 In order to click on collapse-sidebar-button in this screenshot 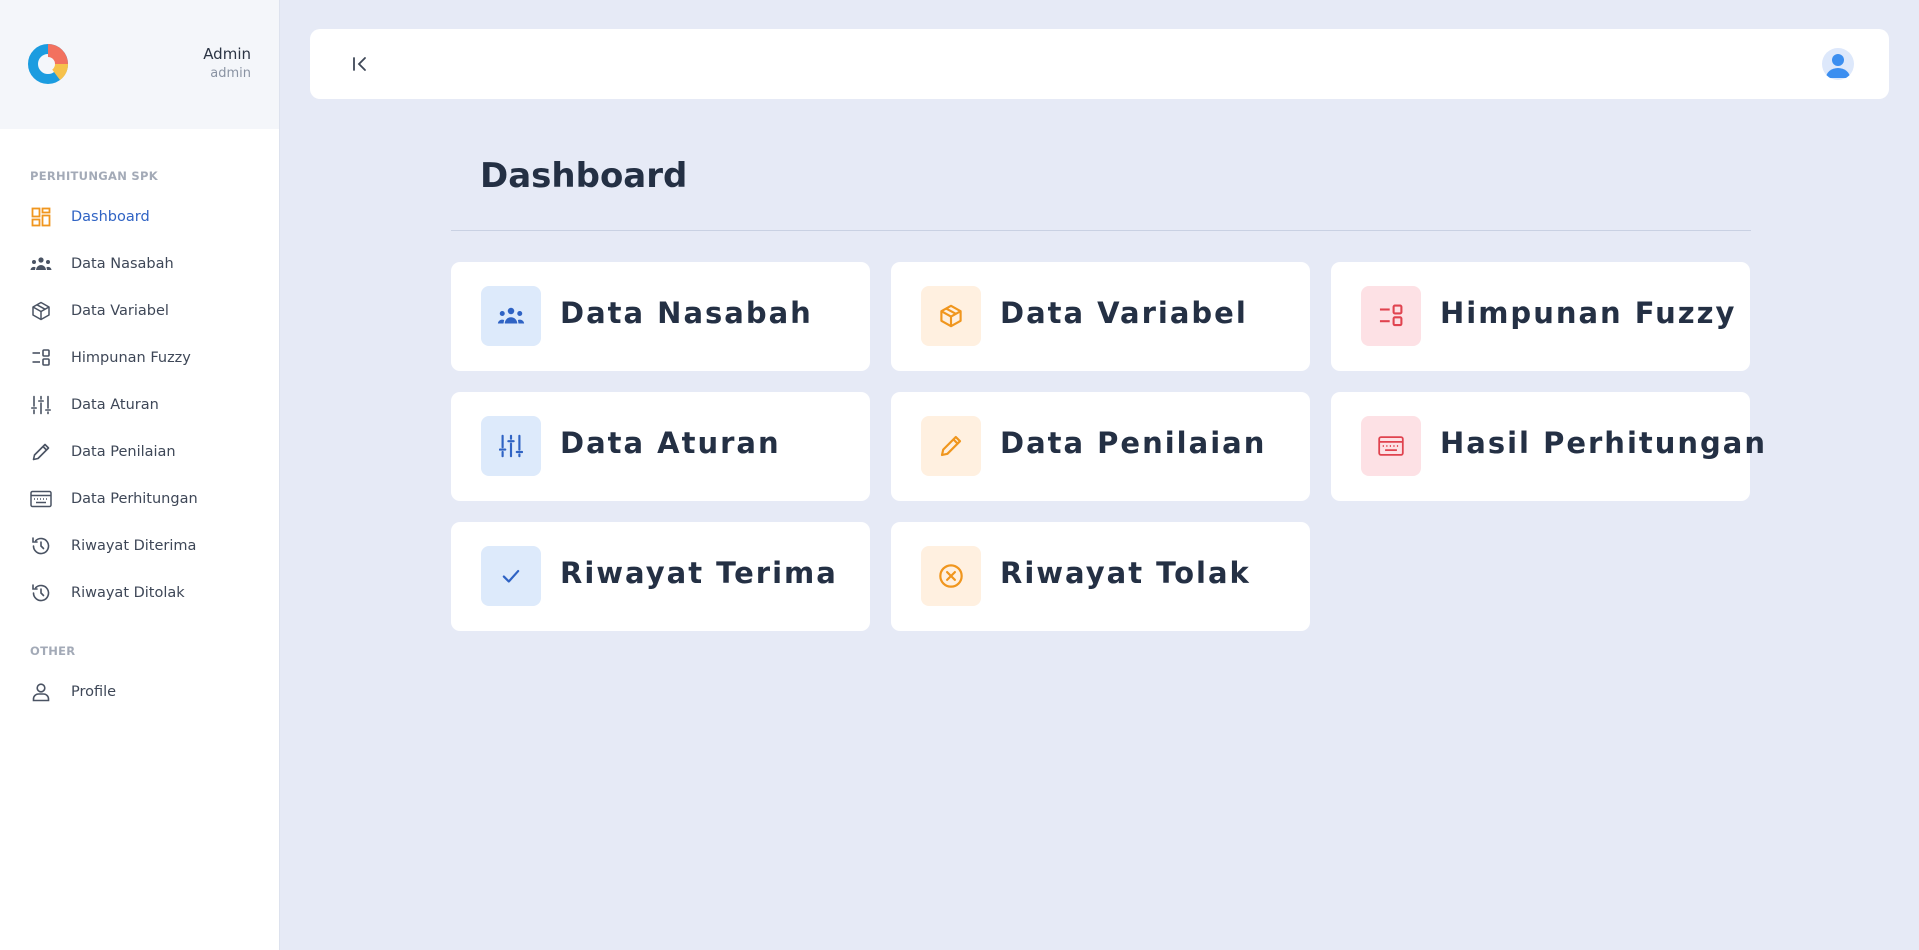, I will do `click(360, 64)`.